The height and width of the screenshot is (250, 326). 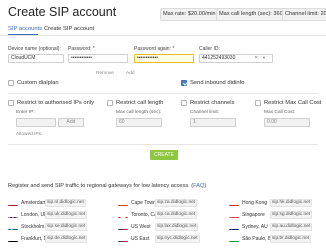 I want to click on channel-limit-label: Channel limit:, so click(x=205, y=112).